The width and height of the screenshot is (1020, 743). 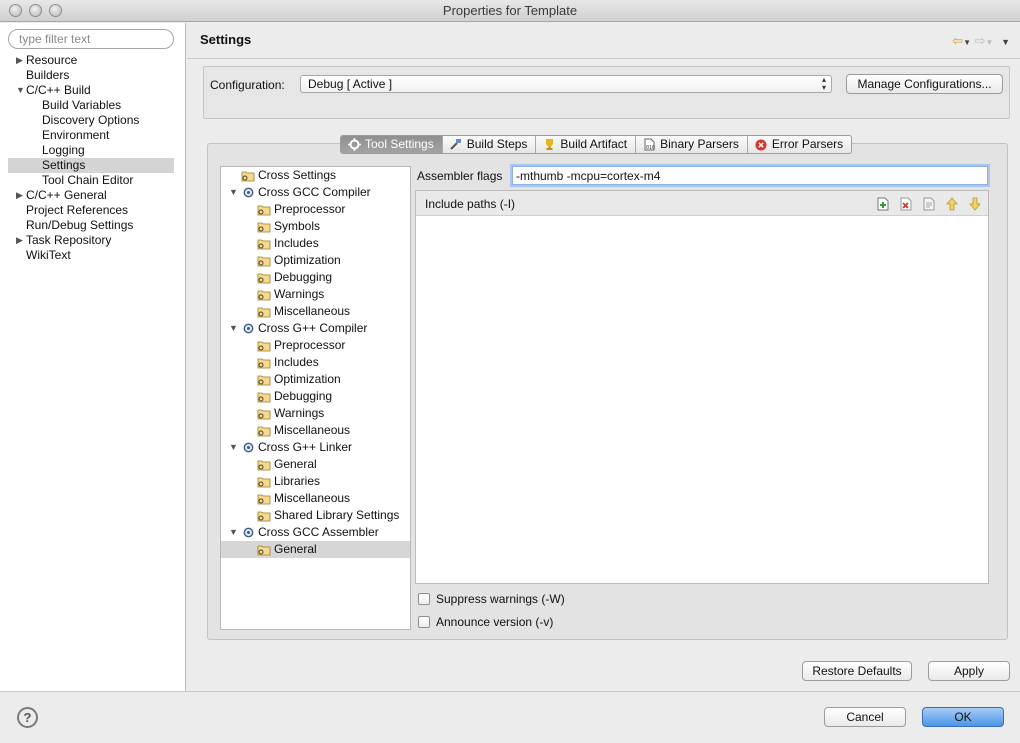 I want to click on tree-item-cross-gcc-assembler: ▼ Cross GCC Assembler, so click(x=315, y=532).